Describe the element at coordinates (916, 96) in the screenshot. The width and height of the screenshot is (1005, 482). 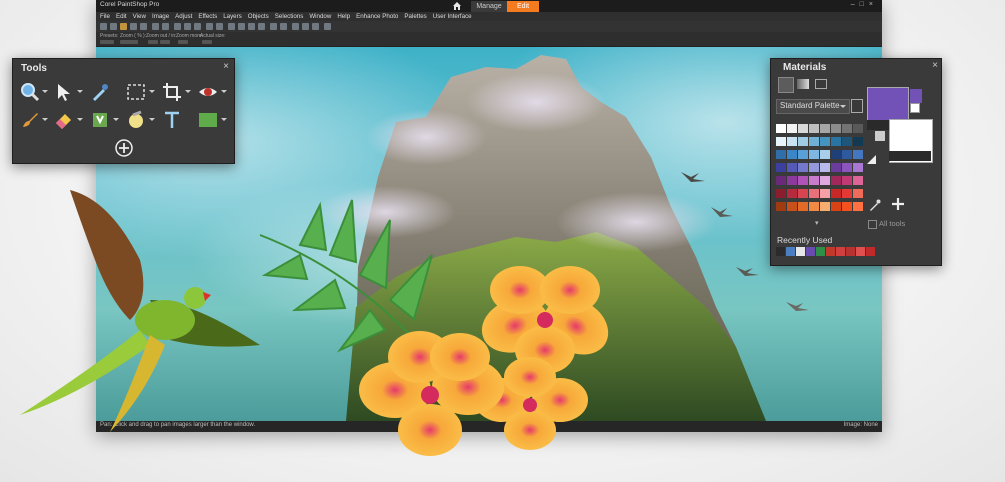
I see `foreground-secondary-swatch` at that location.